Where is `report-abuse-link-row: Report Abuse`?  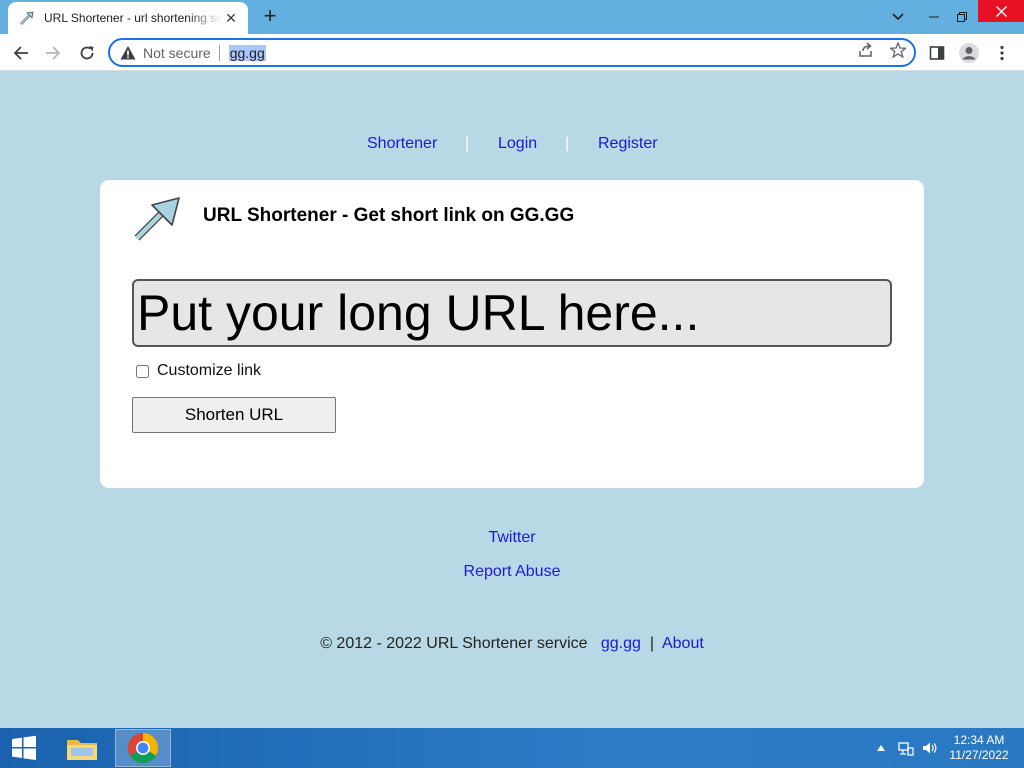 report-abuse-link-row: Report Abuse is located at coordinates (512, 572).